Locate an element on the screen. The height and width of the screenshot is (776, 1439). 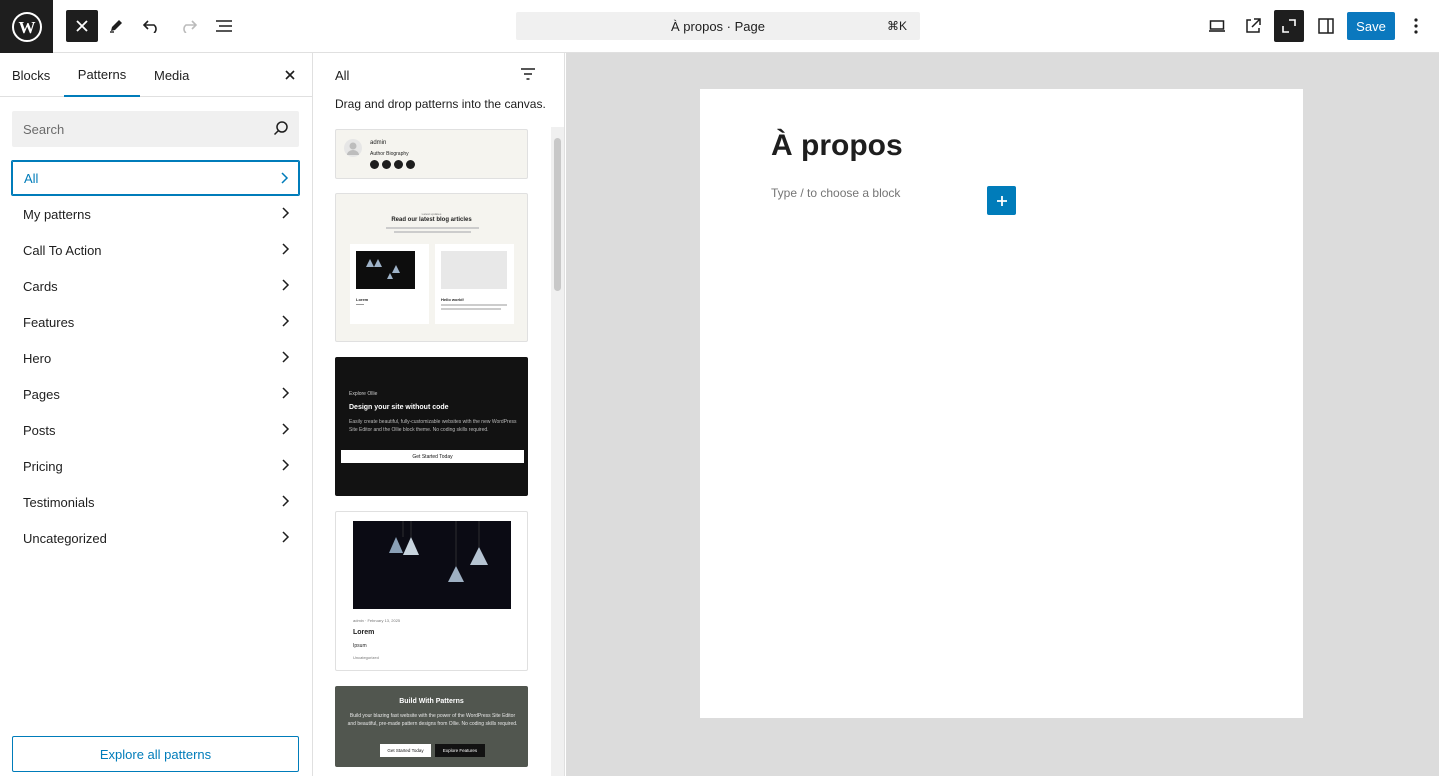
category-label: Cards is located at coordinates (40, 286).